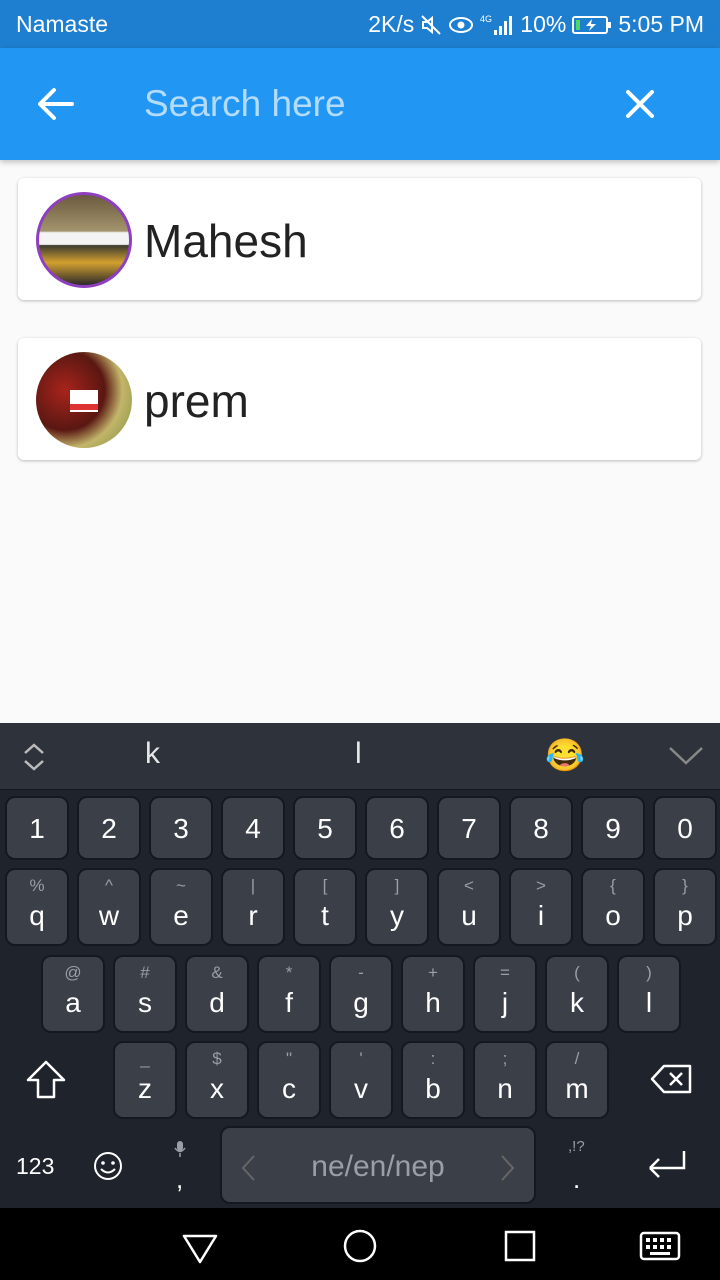 This screenshot has height=1280, width=720. Describe the element at coordinates (109, 828) in the screenshot. I see `key-2: 2` at that location.